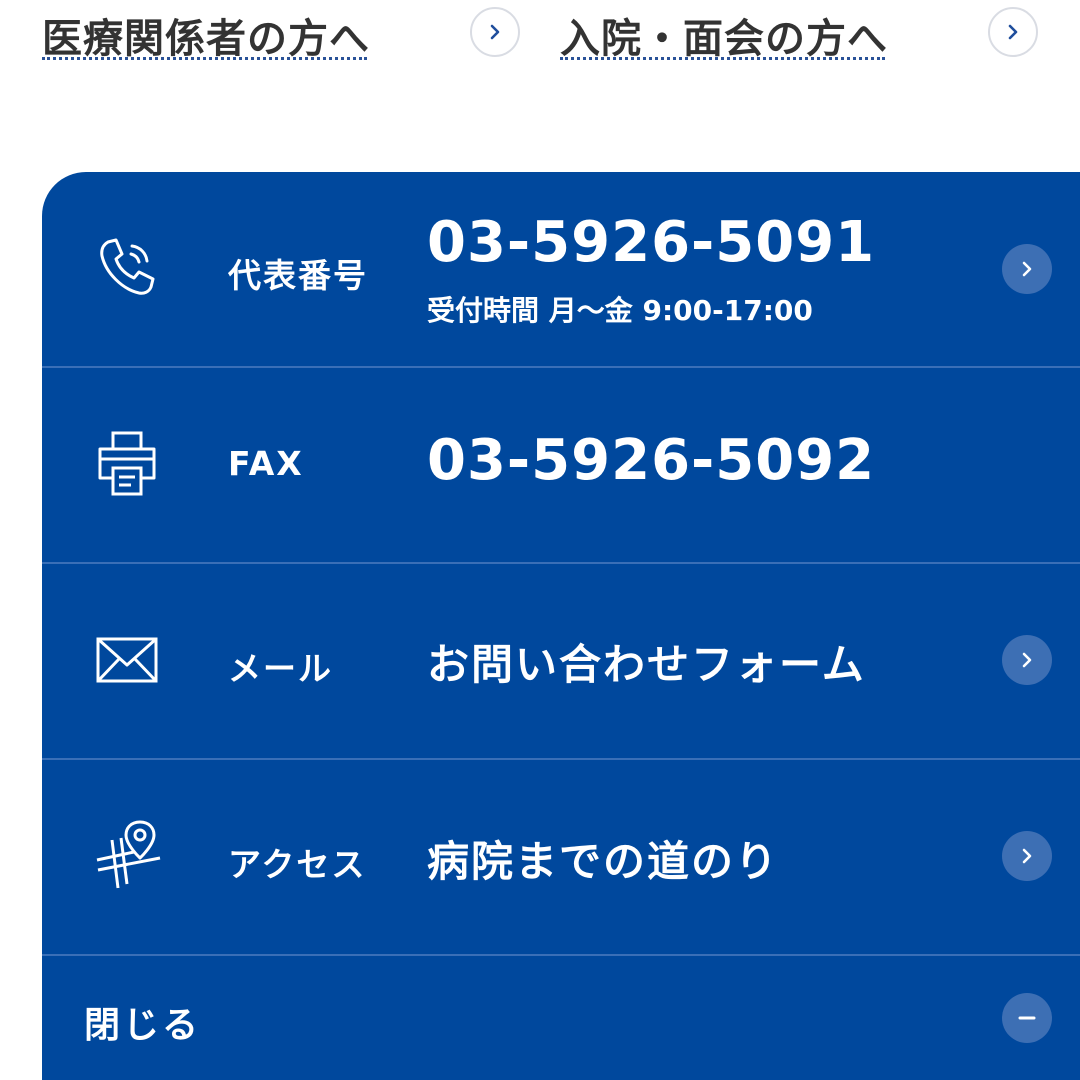 Image resolution: width=1080 pixels, height=1080 pixels. Describe the element at coordinates (127, 463) in the screenshot. I see `printer-icon` at that location.